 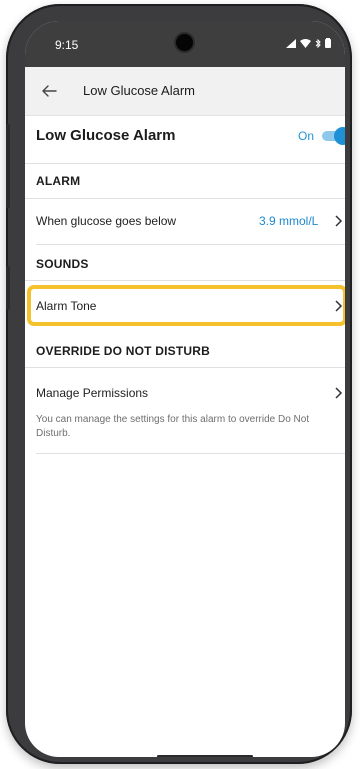 I want to click on wifi-icon, so click(x=305, y=43).